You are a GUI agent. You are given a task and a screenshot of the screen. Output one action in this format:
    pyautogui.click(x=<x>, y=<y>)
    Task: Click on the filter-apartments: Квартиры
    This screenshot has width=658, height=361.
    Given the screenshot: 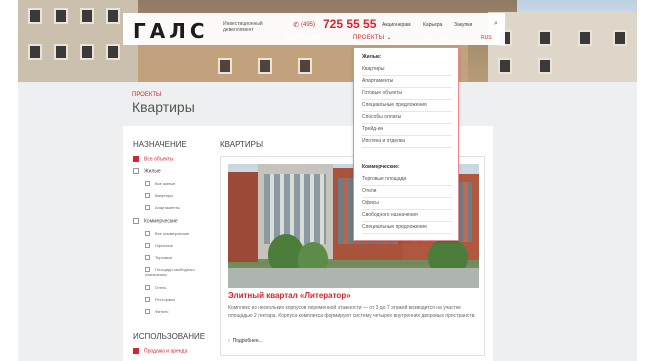 What is the action you would take?
    pyautogui.click(x=159, y=196)
    